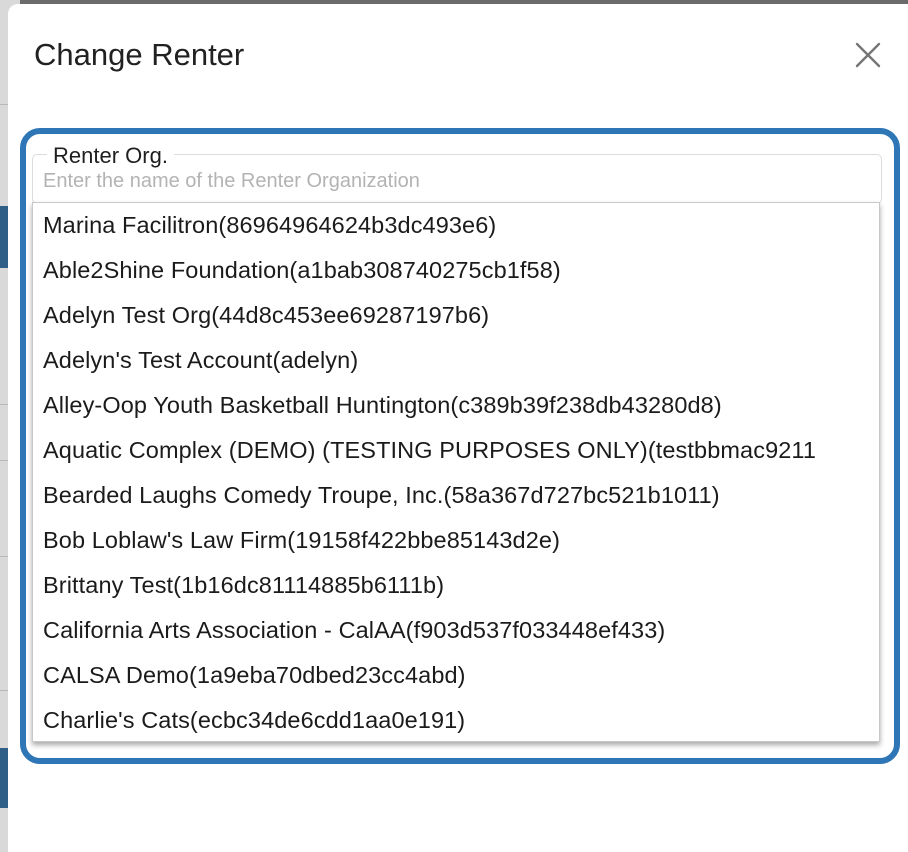 The height and width of the screenshot is (852, 908). Describe the element at coordinates (456, 225) in the screenshot. I see `renter-option: Marina Facilitron(86964964624b3dc493e6)` at that location.